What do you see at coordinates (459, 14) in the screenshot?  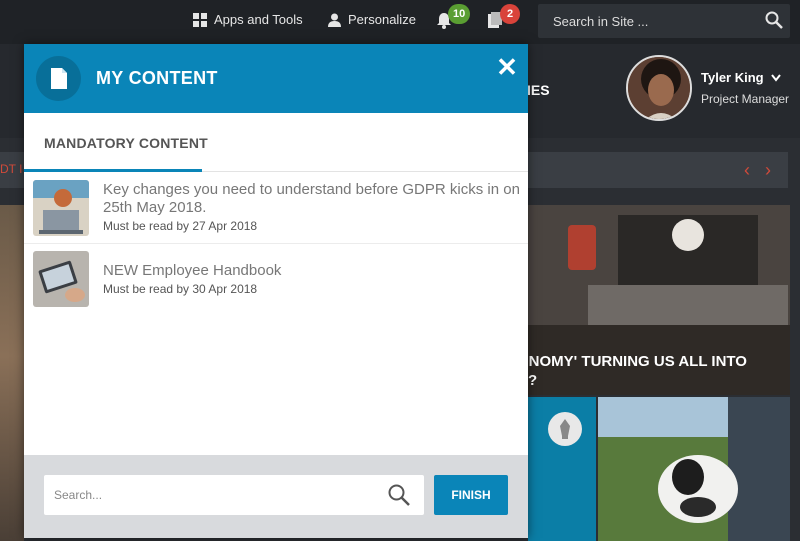 I see `notifications-badge: 10` at bounding box center [459, 14].